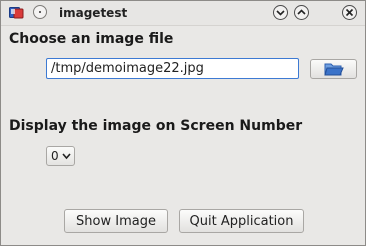 The width and height of the screenshot is (366, 246). I want to click on window-title: imagetest, so click(93, 13).